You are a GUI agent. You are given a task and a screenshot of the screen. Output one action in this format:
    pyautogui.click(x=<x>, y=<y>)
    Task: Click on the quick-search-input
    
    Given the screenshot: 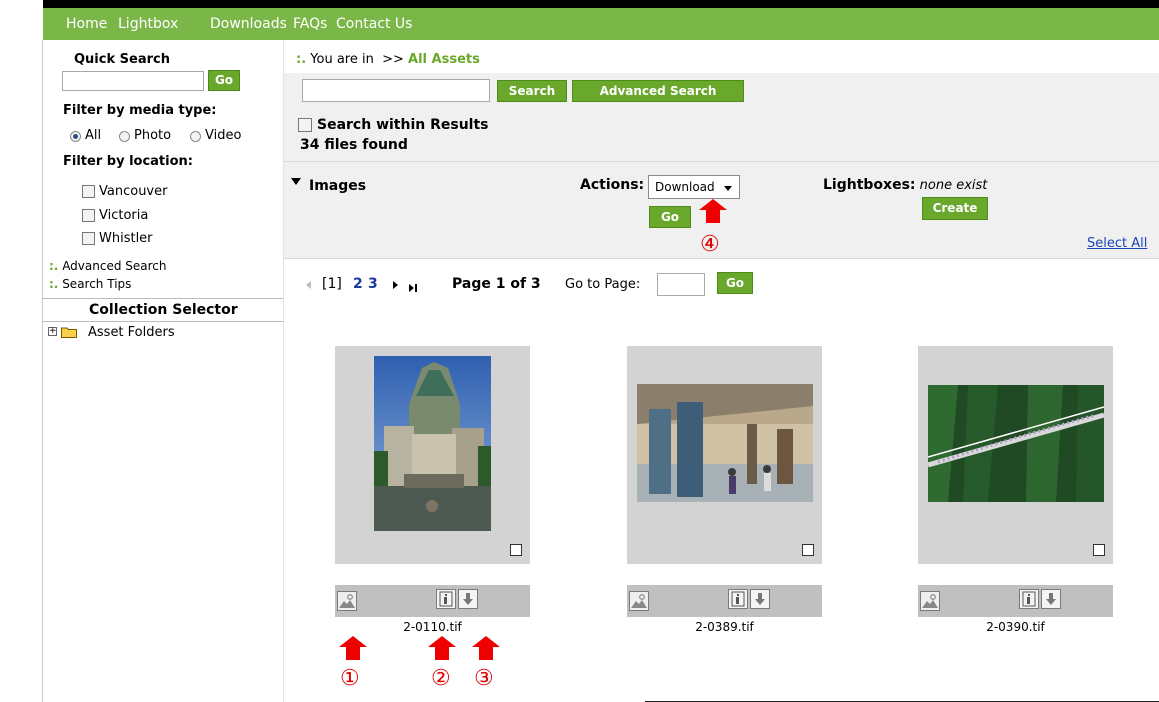 What is the action you would take?
    pyautogui.click(x=133, y=81)
    